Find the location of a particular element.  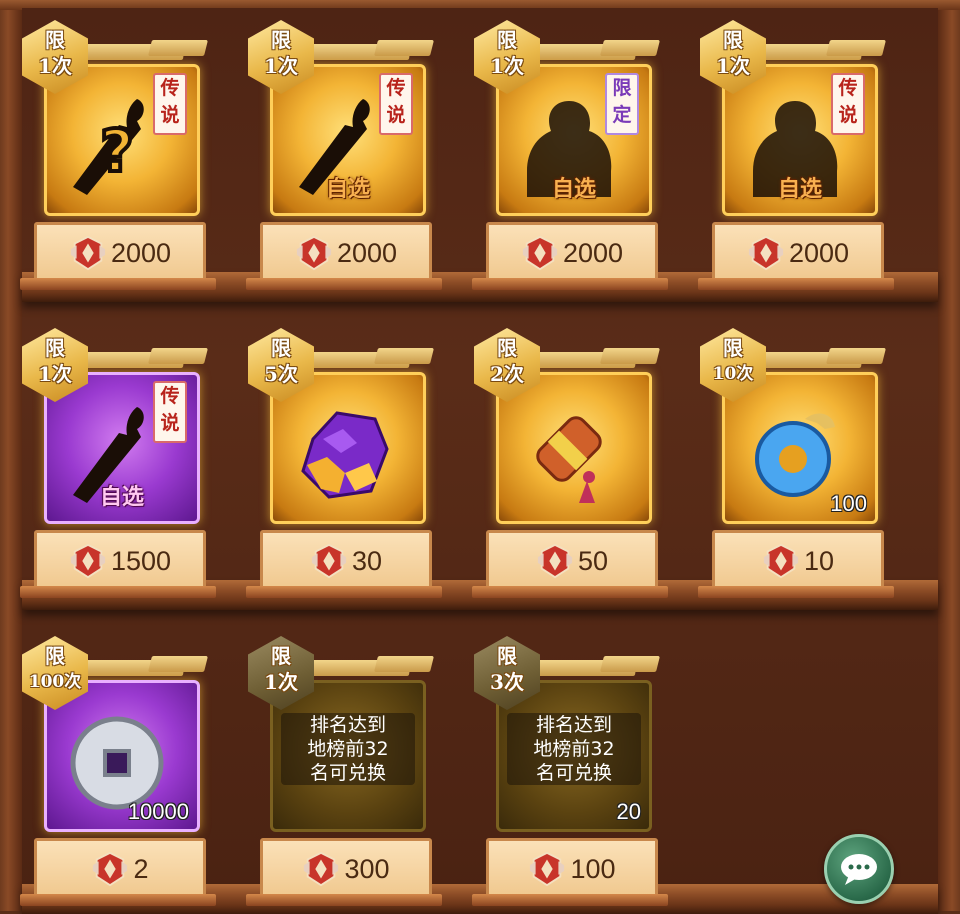

limit-count: 2次 is located at coordinates (507, 374).